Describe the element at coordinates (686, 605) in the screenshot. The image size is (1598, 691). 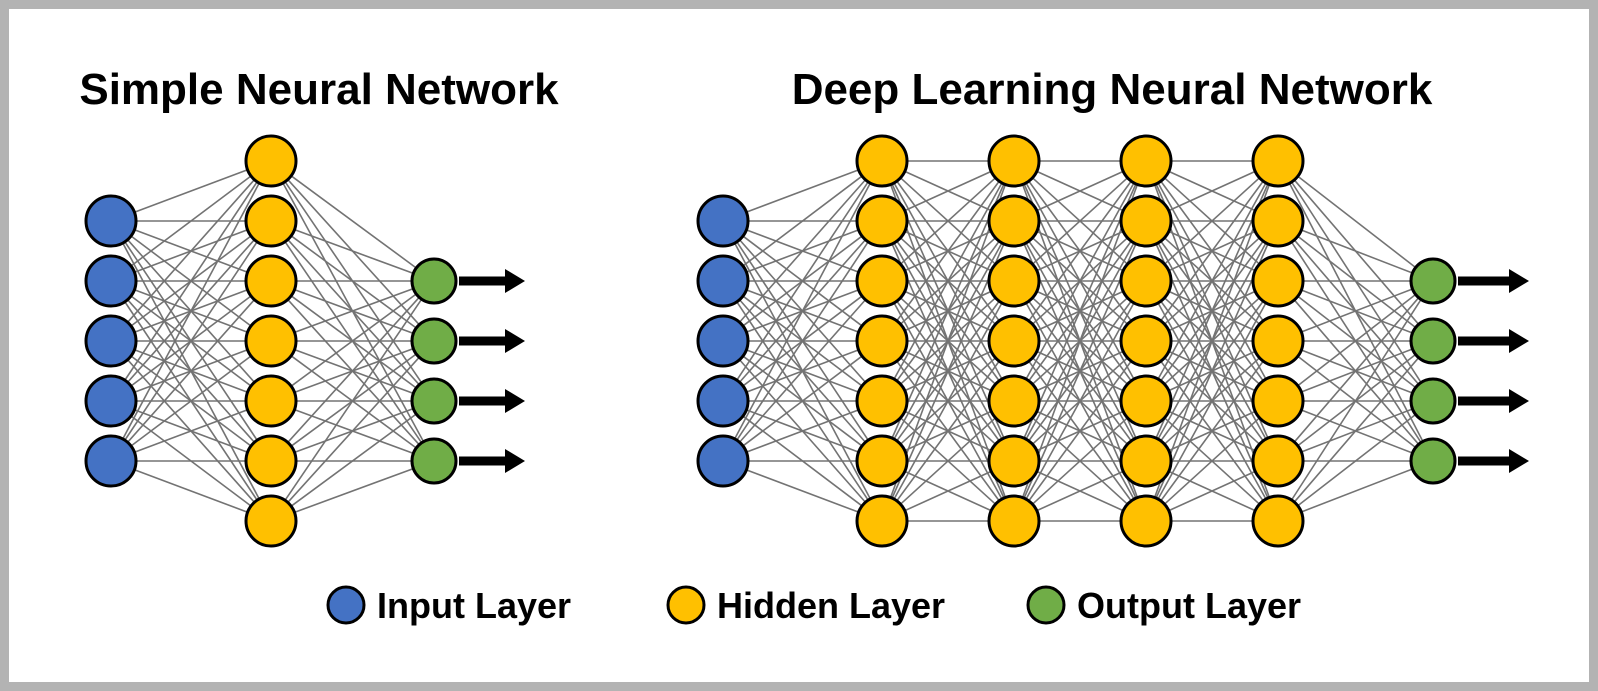
I see `legend-swatch-hidden` at that location.